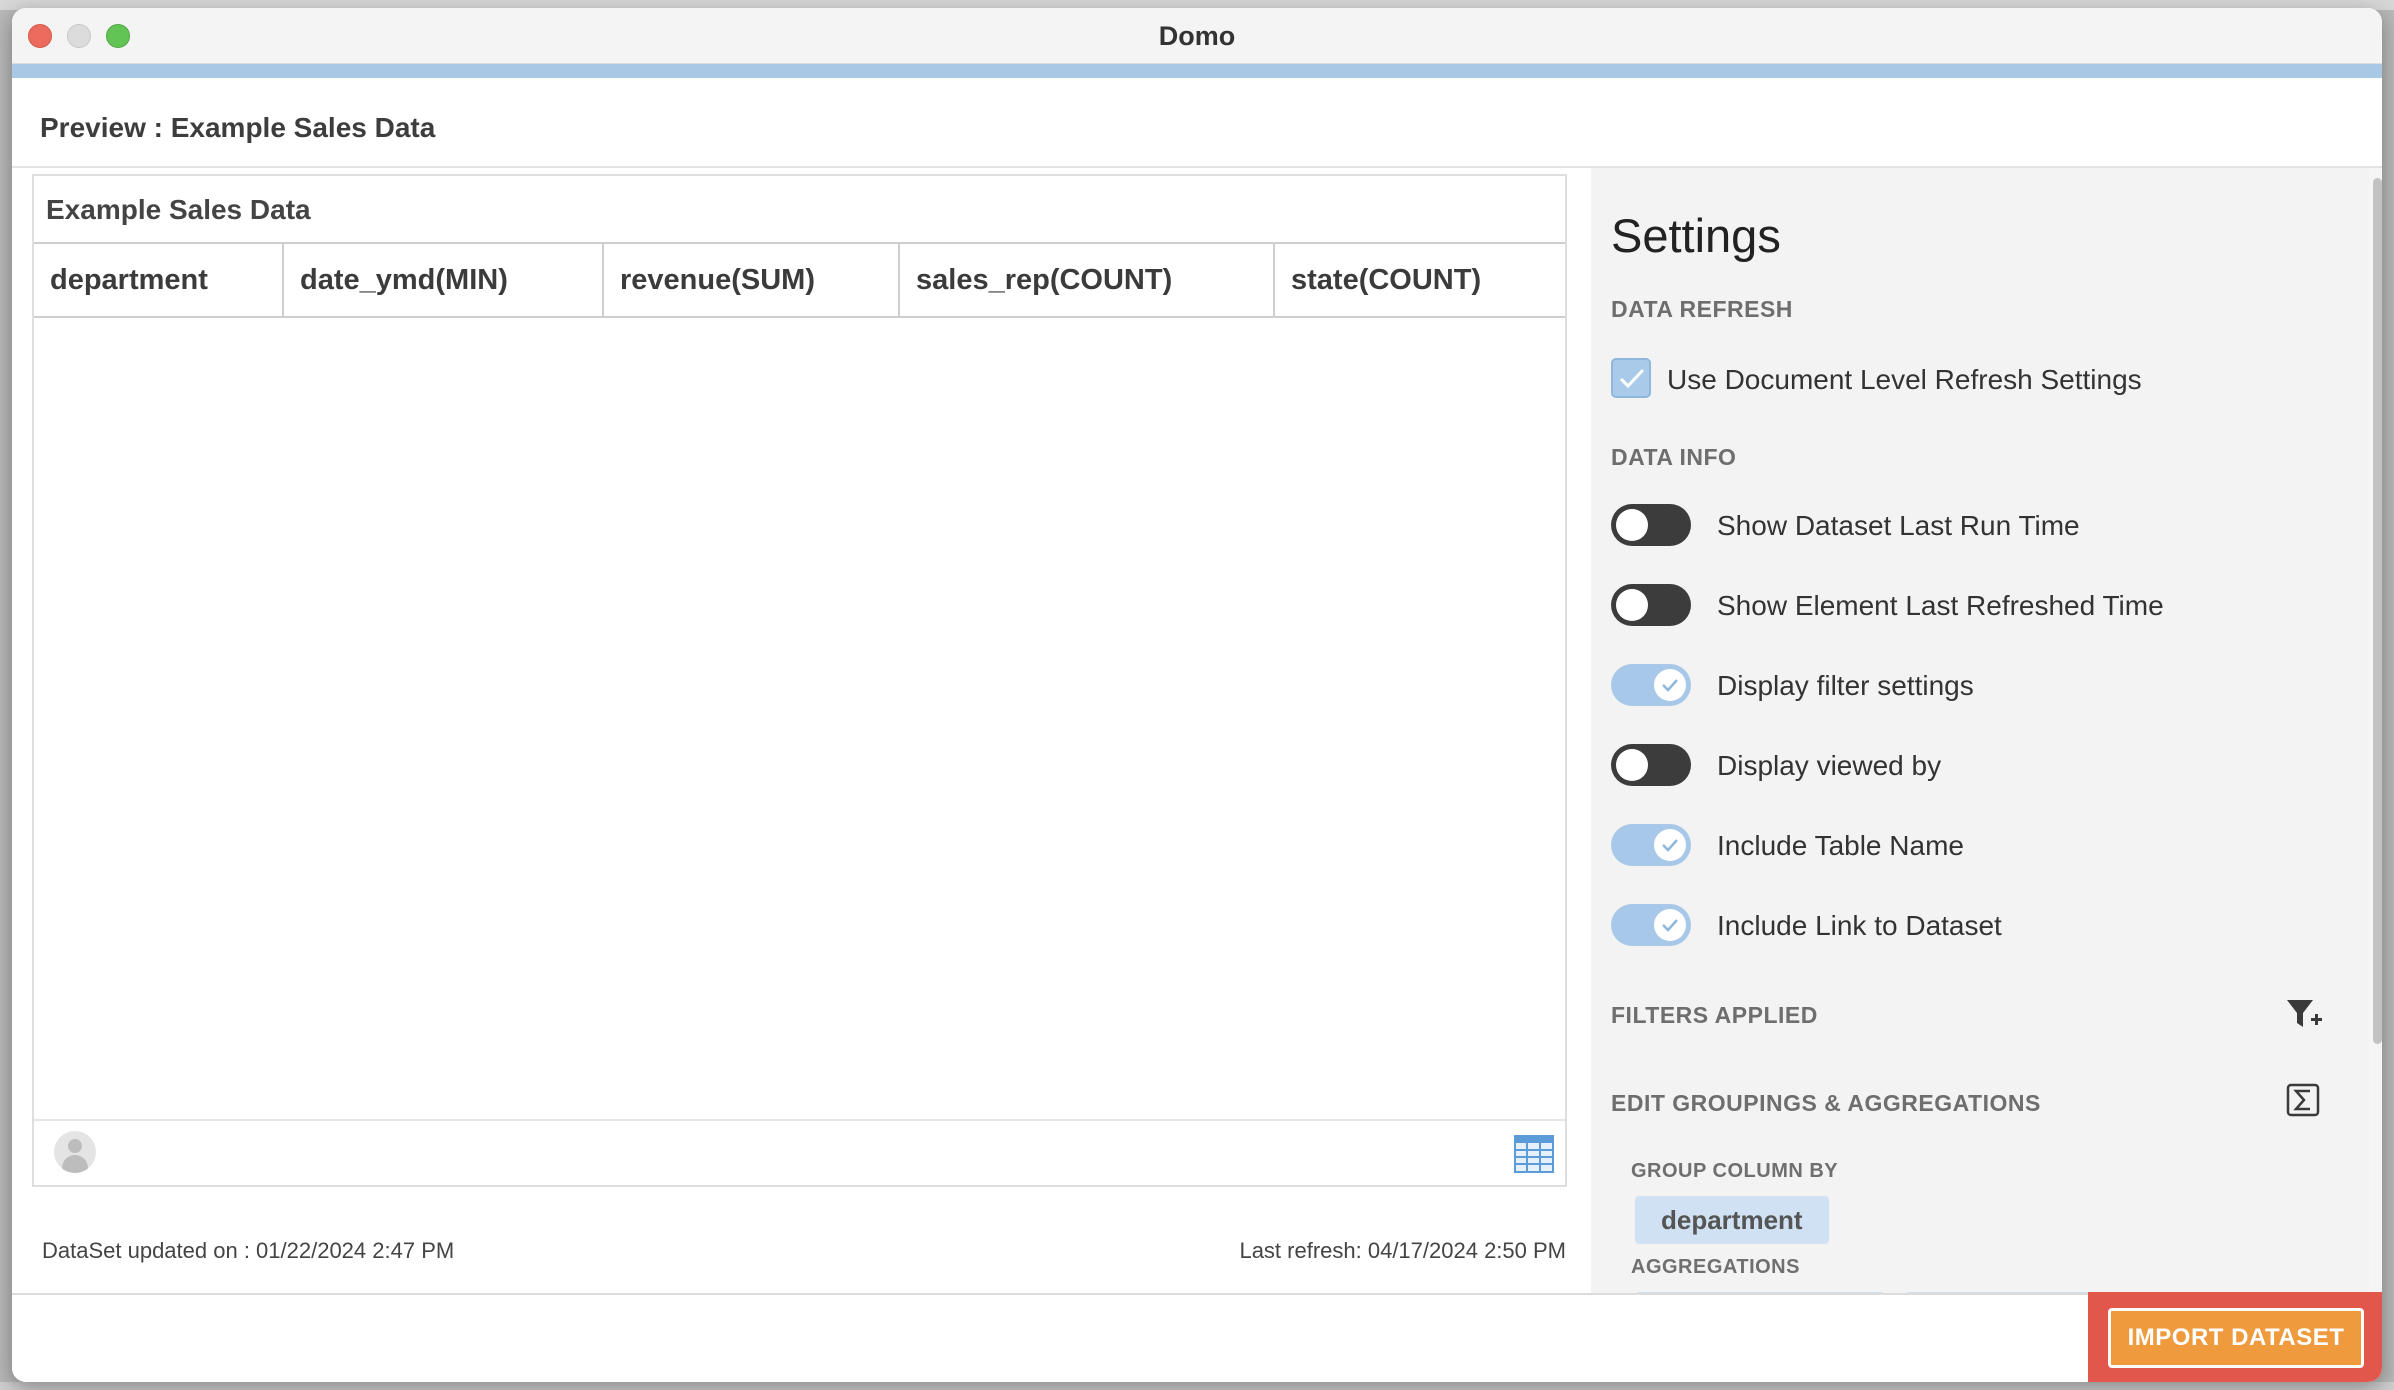  I want to click on toggle-label: Show Element Last Refreshed Time, so click(1940, 605).